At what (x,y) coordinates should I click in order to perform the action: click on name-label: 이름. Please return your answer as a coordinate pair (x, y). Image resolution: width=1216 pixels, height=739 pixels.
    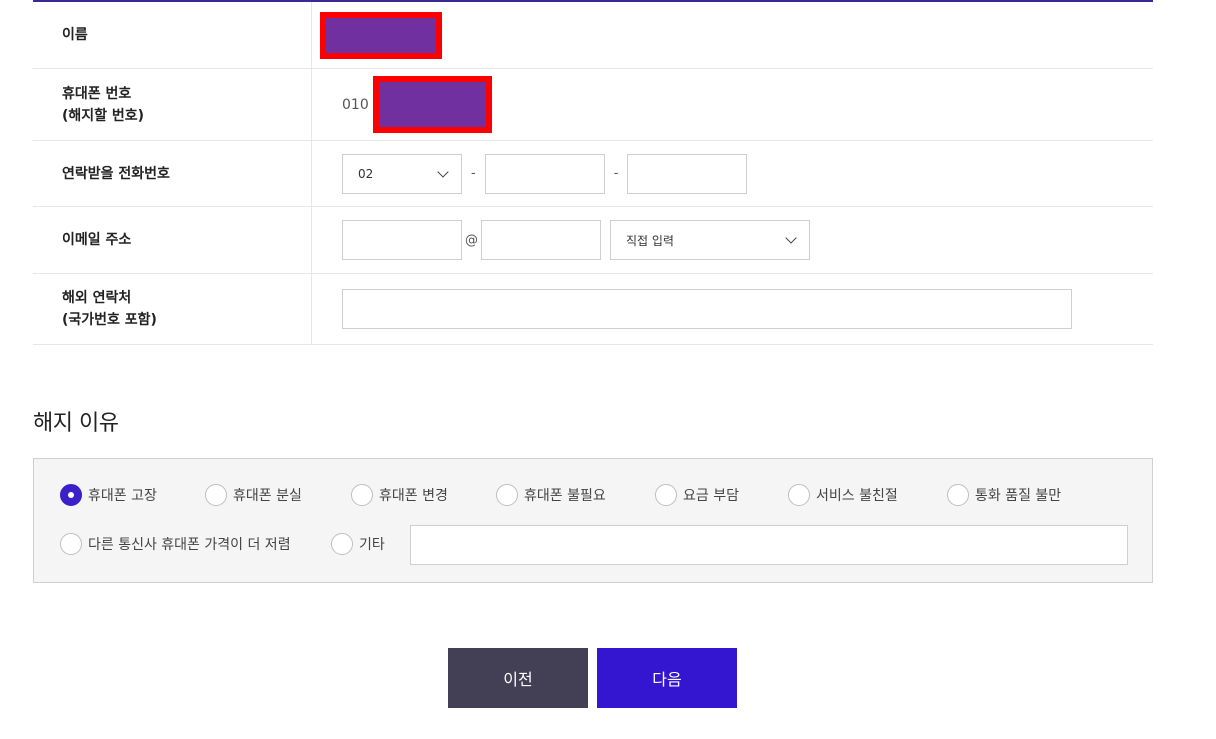
    Looking at the image, I should click on (172, 35).